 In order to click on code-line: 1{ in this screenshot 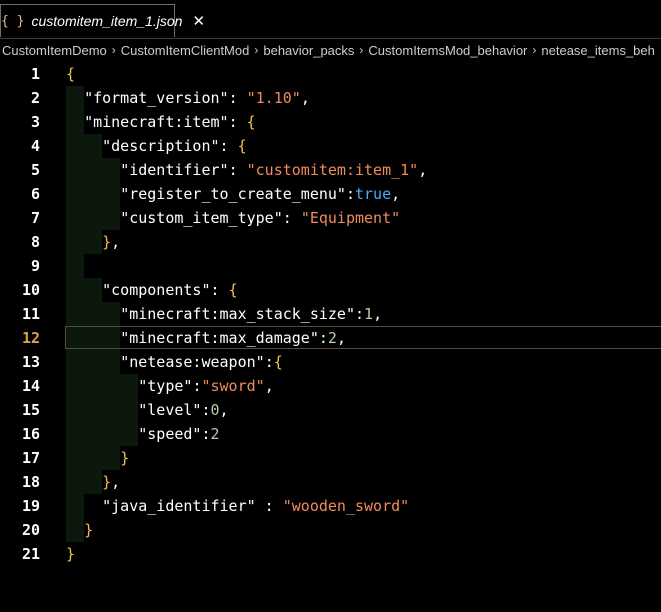, I will do `click(330, 74)`.